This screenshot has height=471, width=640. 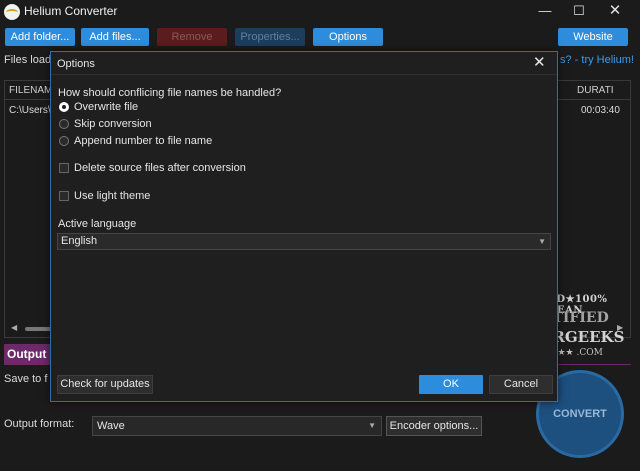 What do you see at coordinates (348, 37) in the screenshot?
I see `options-button: Options` at bounding box center [348, 37].